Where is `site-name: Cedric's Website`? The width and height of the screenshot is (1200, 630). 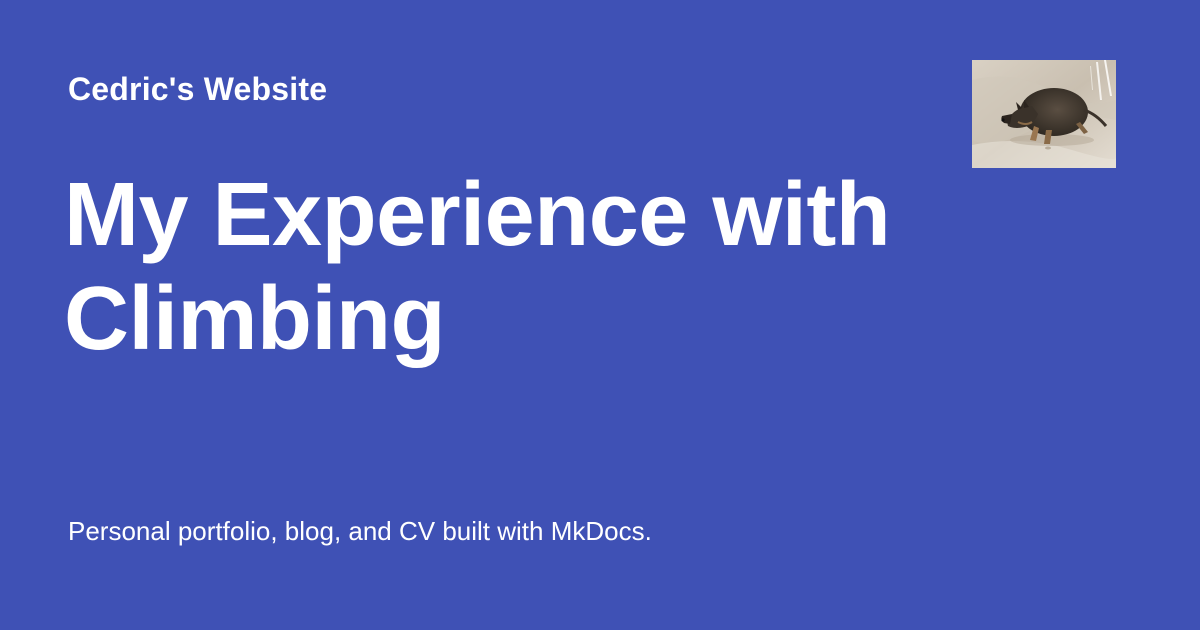
site-name: Cedric's Website is located at coordinates (198, 89).